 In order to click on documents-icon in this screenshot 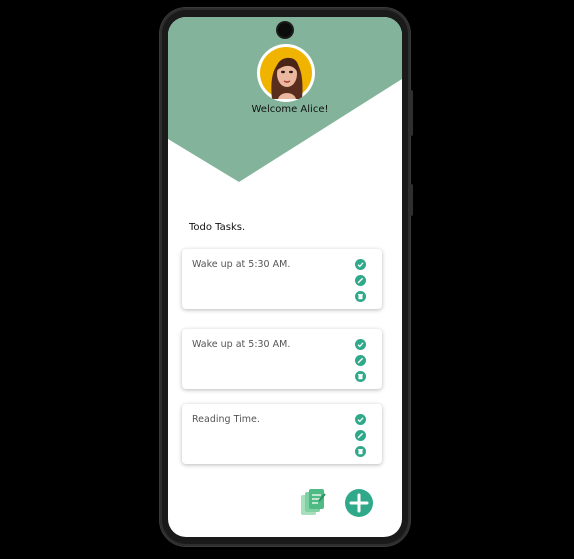, I will do `click(314, 504)`.